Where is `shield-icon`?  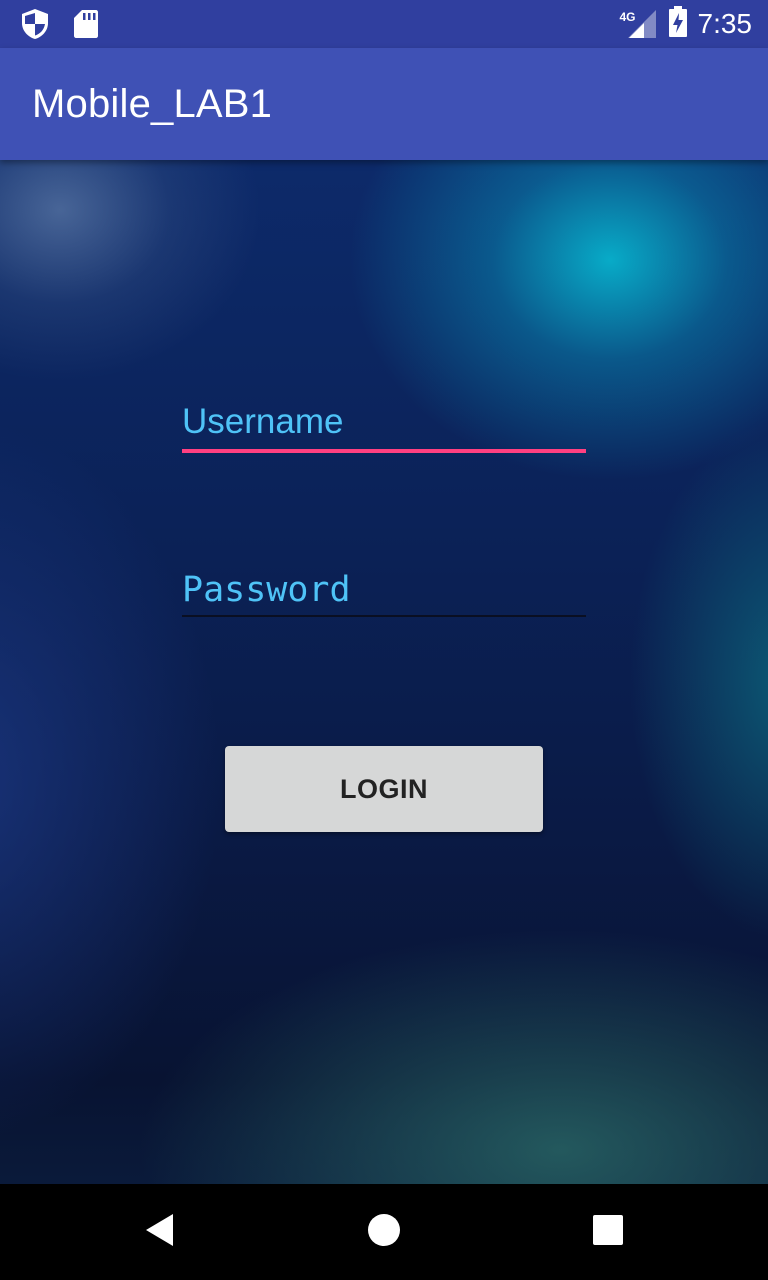
shield-icon is located at coordinates (35, 26).